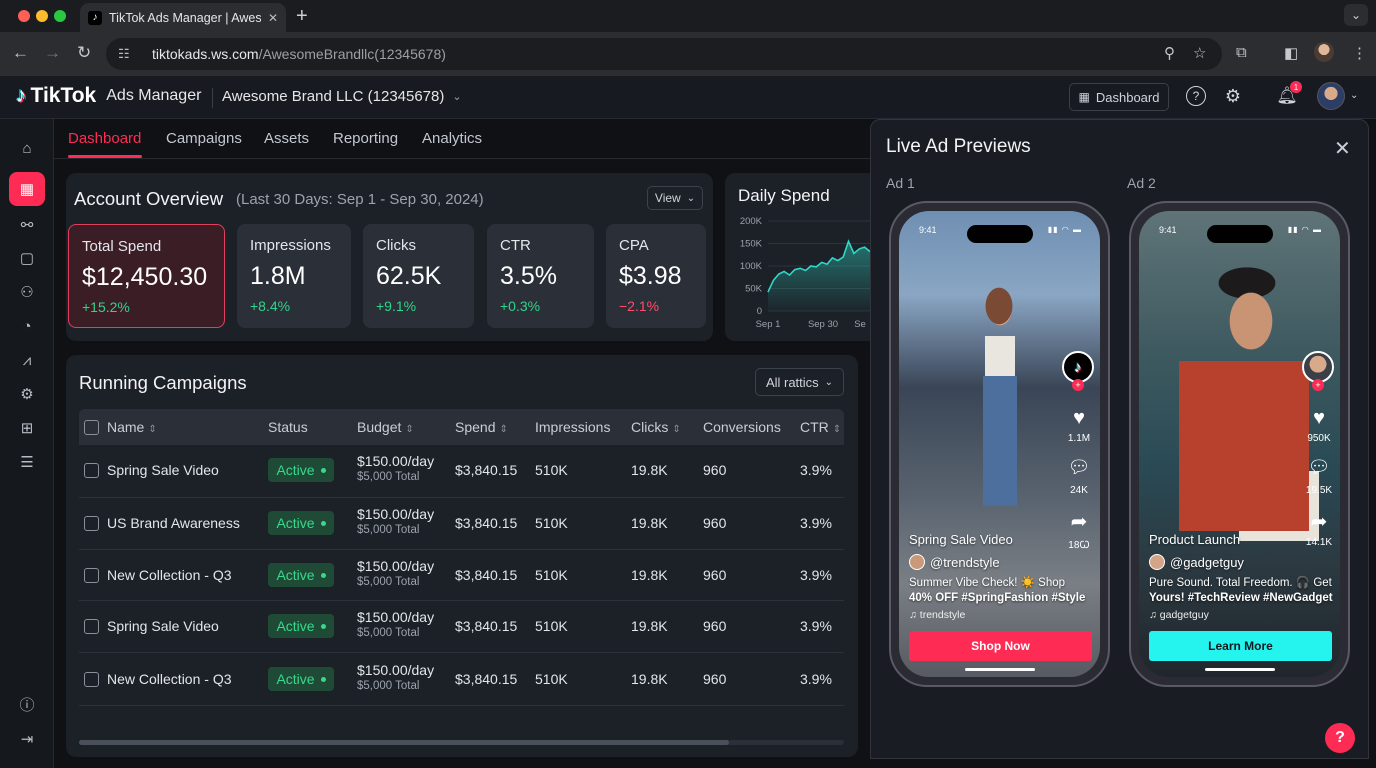 This screenshot has width=1376, height=768. Describe the element at coordinates (302, 16) in the screenshot. I see `new-tab-button: +` at that location.